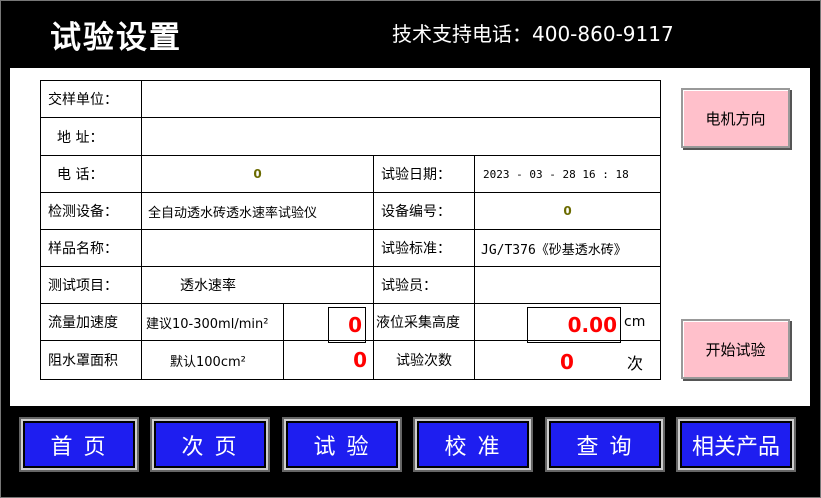 The width and height of the screenshot is (821, 498). What do you see at coordinates (567, 248) in the screenshot?
I see `standard-field: JG/T376《砂基透水砖》` at bounding box center [567, 248].